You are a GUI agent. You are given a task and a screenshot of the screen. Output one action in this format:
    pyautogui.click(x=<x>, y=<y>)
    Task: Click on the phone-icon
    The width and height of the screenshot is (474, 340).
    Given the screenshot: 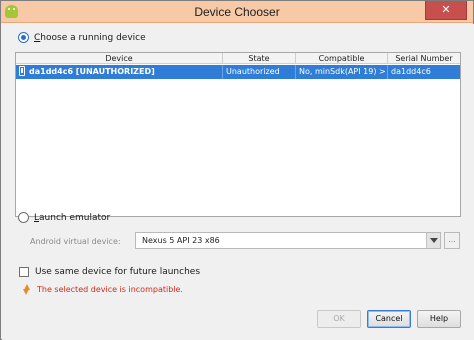 What is the action you would take?
    pyautogui.click(x=22, y=71)
    